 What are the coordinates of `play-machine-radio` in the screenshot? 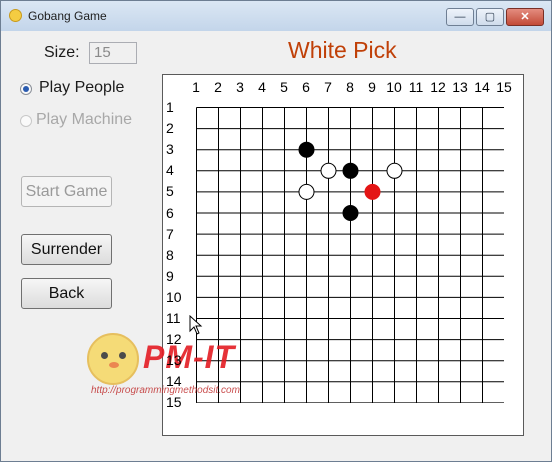 It's located at (26, 121).